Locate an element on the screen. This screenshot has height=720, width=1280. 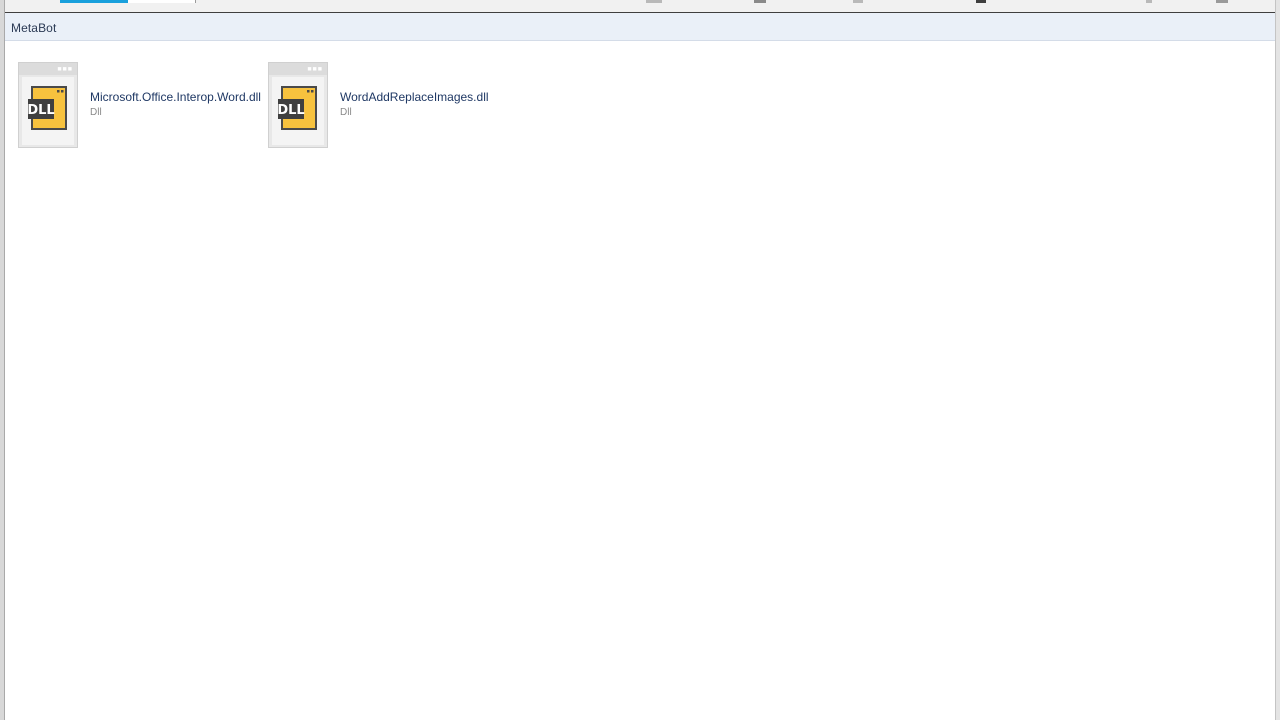
file-item: ■■■ DLL WordAddReplaceImages.dll Dll is located at coordinates (388, 105).